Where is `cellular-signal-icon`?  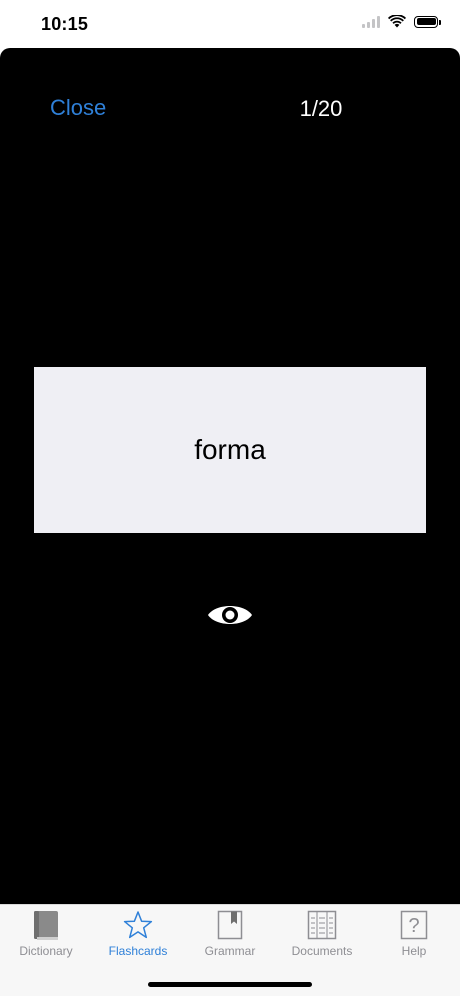 cellular-signal-icon is located at coordinates (371, 21).